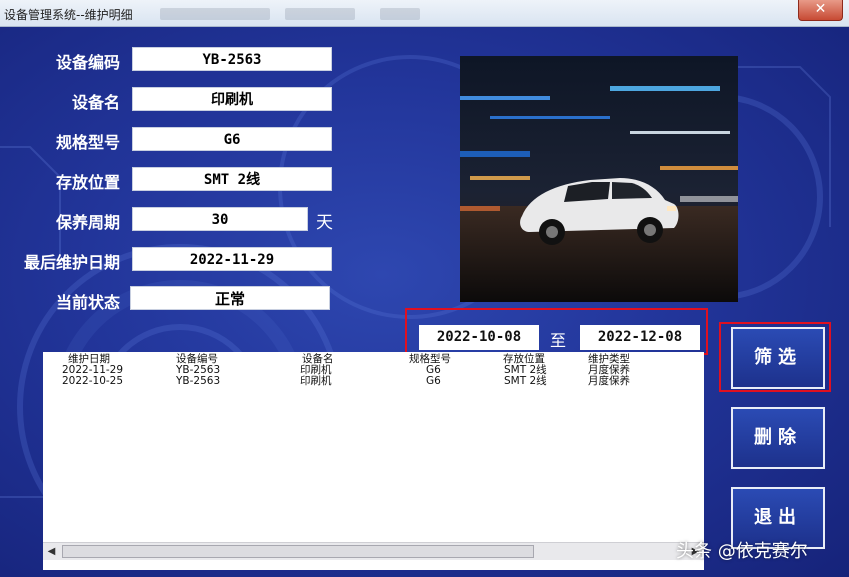  I want to click on date-range-separator: 至, so click(558, 340).